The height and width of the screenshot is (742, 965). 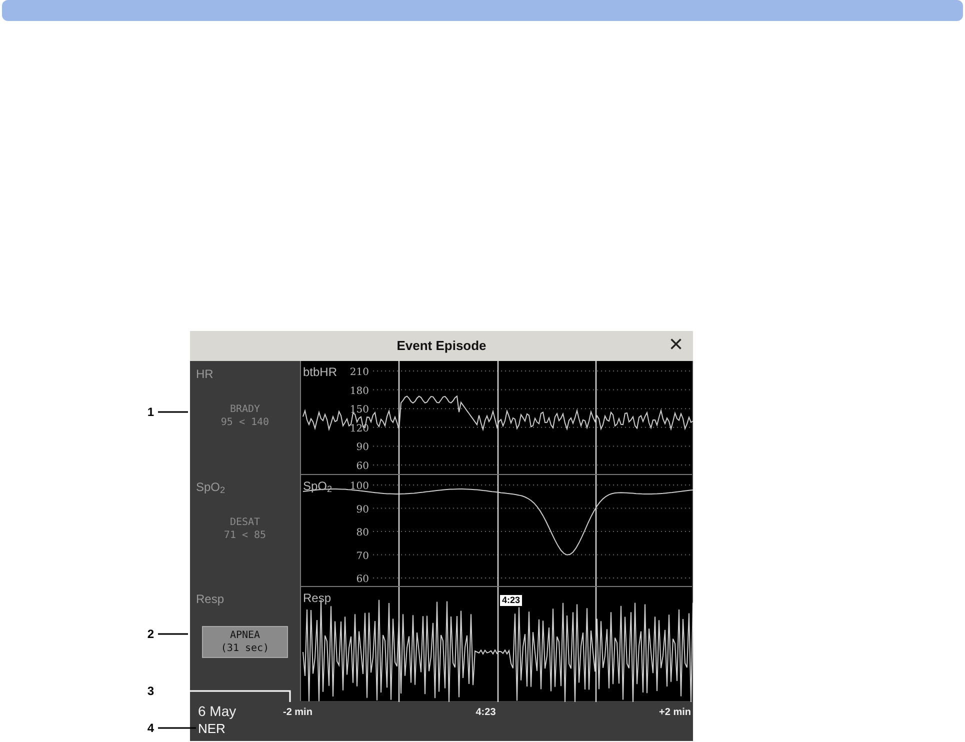 I want to click on axis-tick-label: 70, so click(x=362, y=556).